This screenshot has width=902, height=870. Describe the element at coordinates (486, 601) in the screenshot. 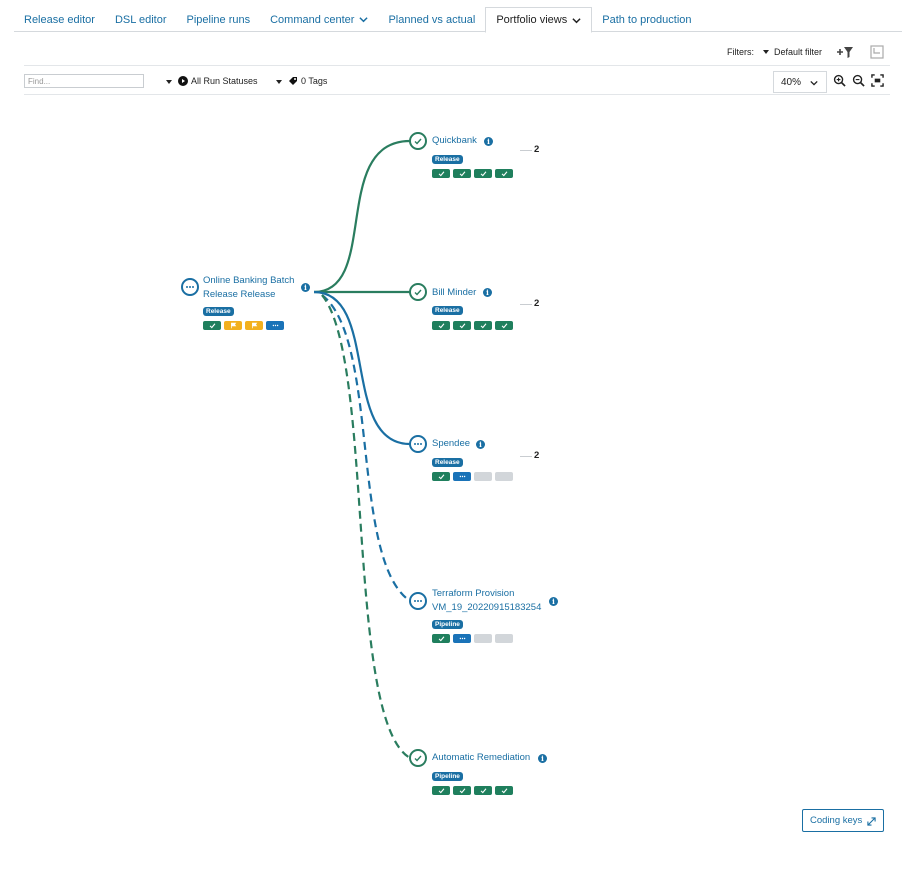

I see `node-title: Terraform Provision VM_19_20220915183254` at that location.